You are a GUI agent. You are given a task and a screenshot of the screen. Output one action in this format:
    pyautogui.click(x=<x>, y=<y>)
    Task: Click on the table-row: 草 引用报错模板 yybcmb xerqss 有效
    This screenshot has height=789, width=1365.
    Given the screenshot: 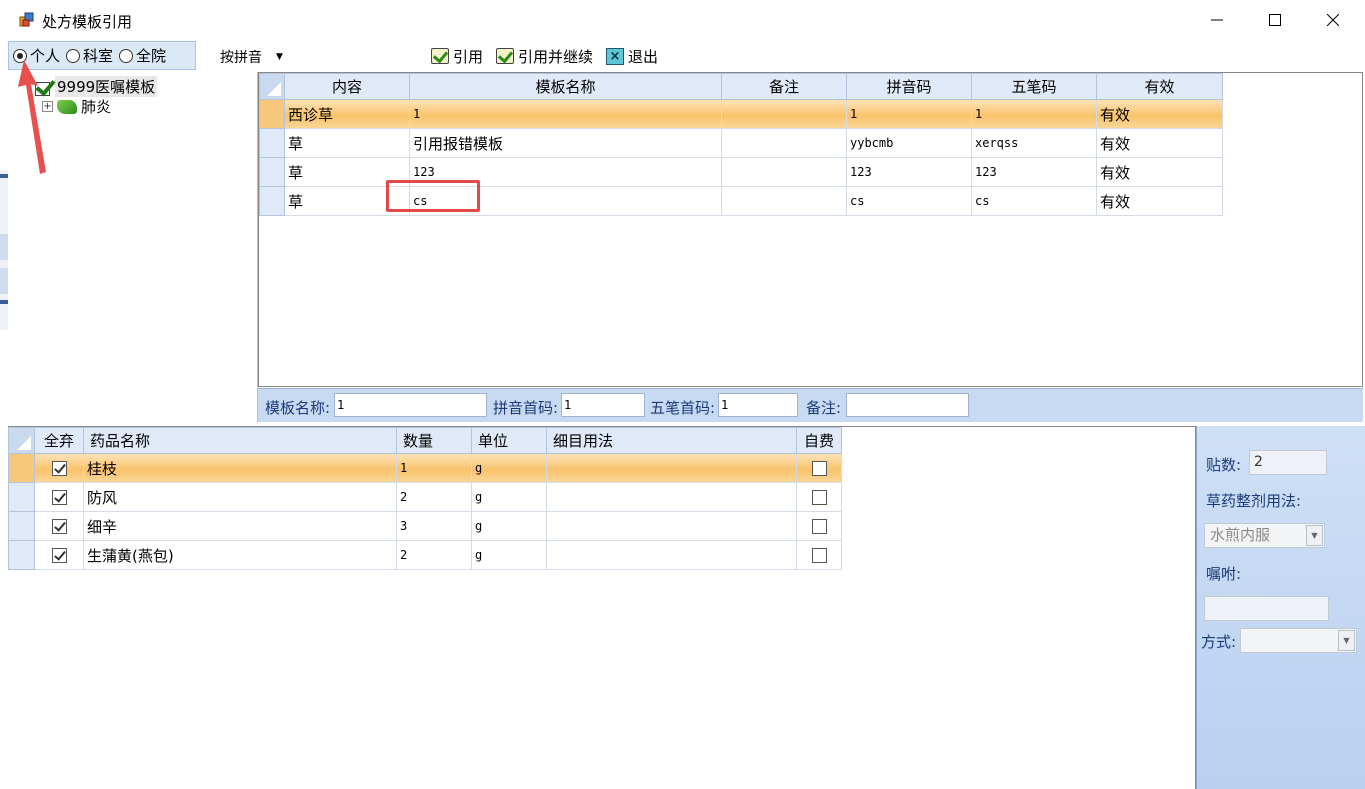 What is the action you would take?
    pyautogui.click(x=741, y=143)
    